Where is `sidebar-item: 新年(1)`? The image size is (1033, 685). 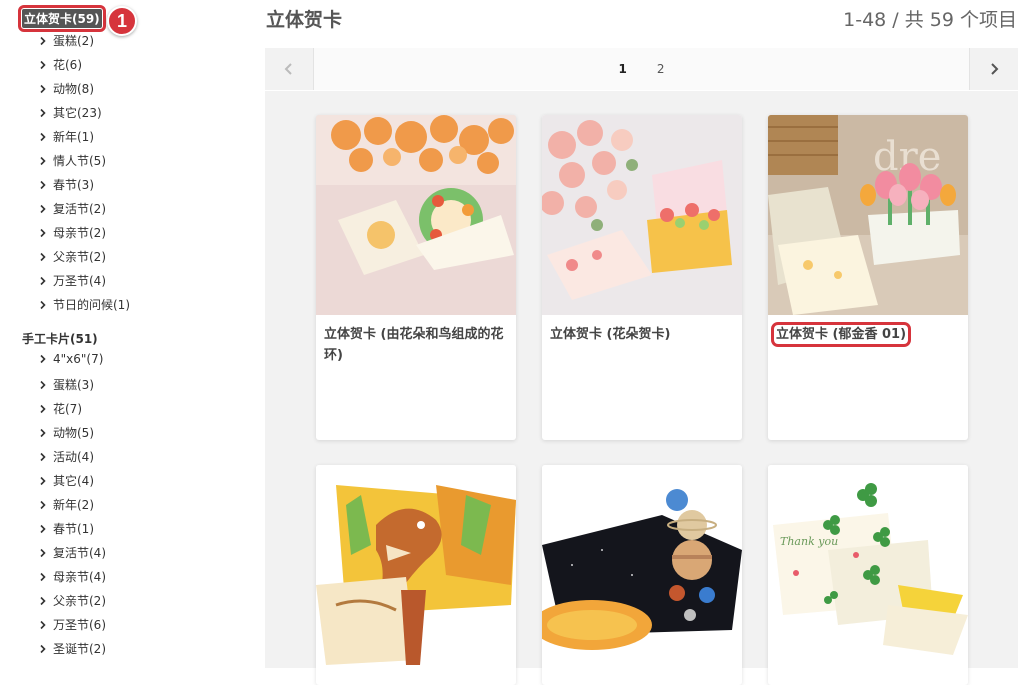
sidebar-item: 新年(1) is located at coordinates (66, 136).